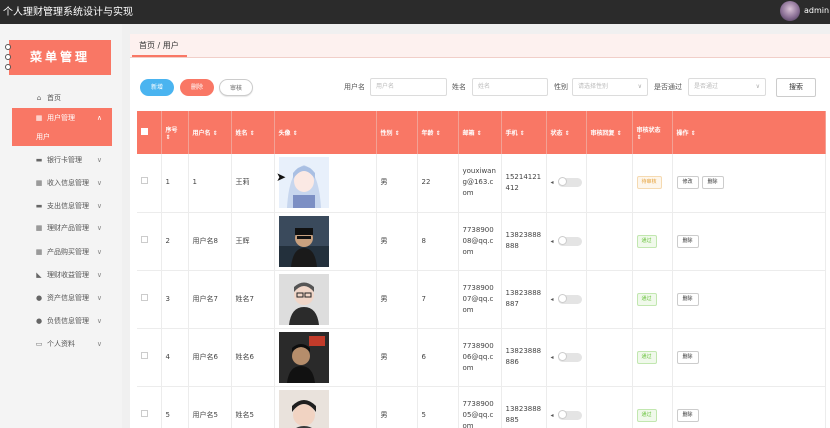 The height and width of the screenshot is (428, 830). What do you see at coordinates (62, 252) in the screenshot?
I see `sidebar-item-7: ▦ 产品购买管理 ∨` at bounding box center [62, 252].